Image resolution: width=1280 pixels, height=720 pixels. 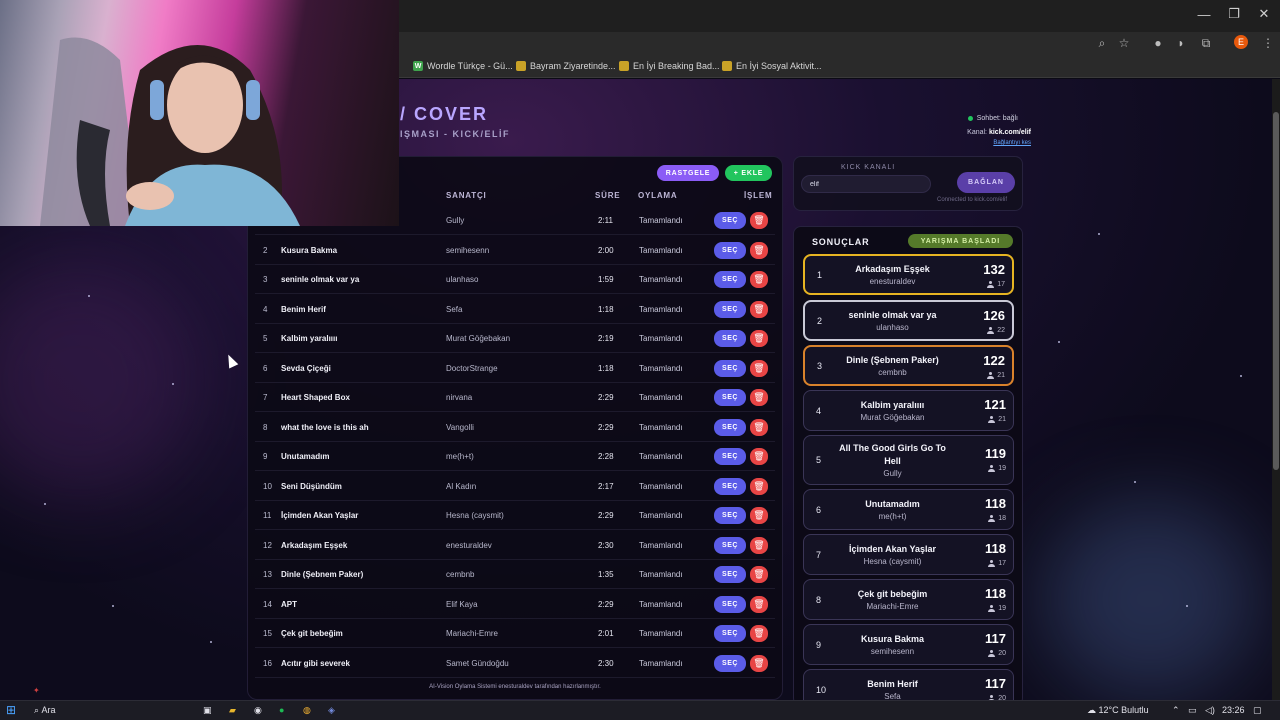 I want to click on discord-icon: ◈, so click(x=331, y=710).